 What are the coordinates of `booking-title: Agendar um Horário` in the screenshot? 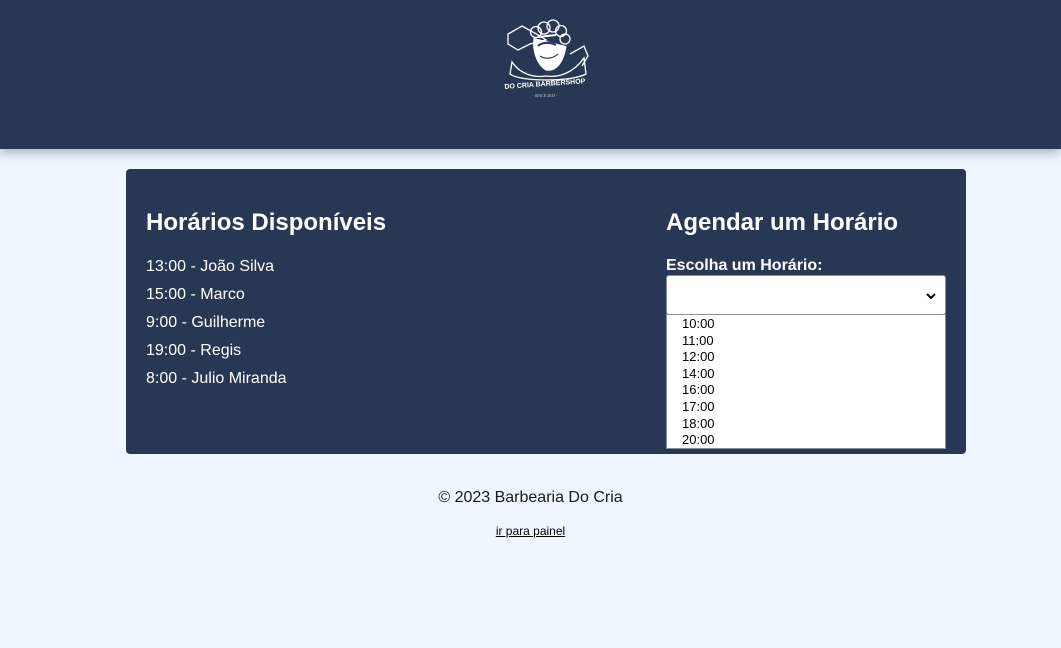 It's located at (782, 222).